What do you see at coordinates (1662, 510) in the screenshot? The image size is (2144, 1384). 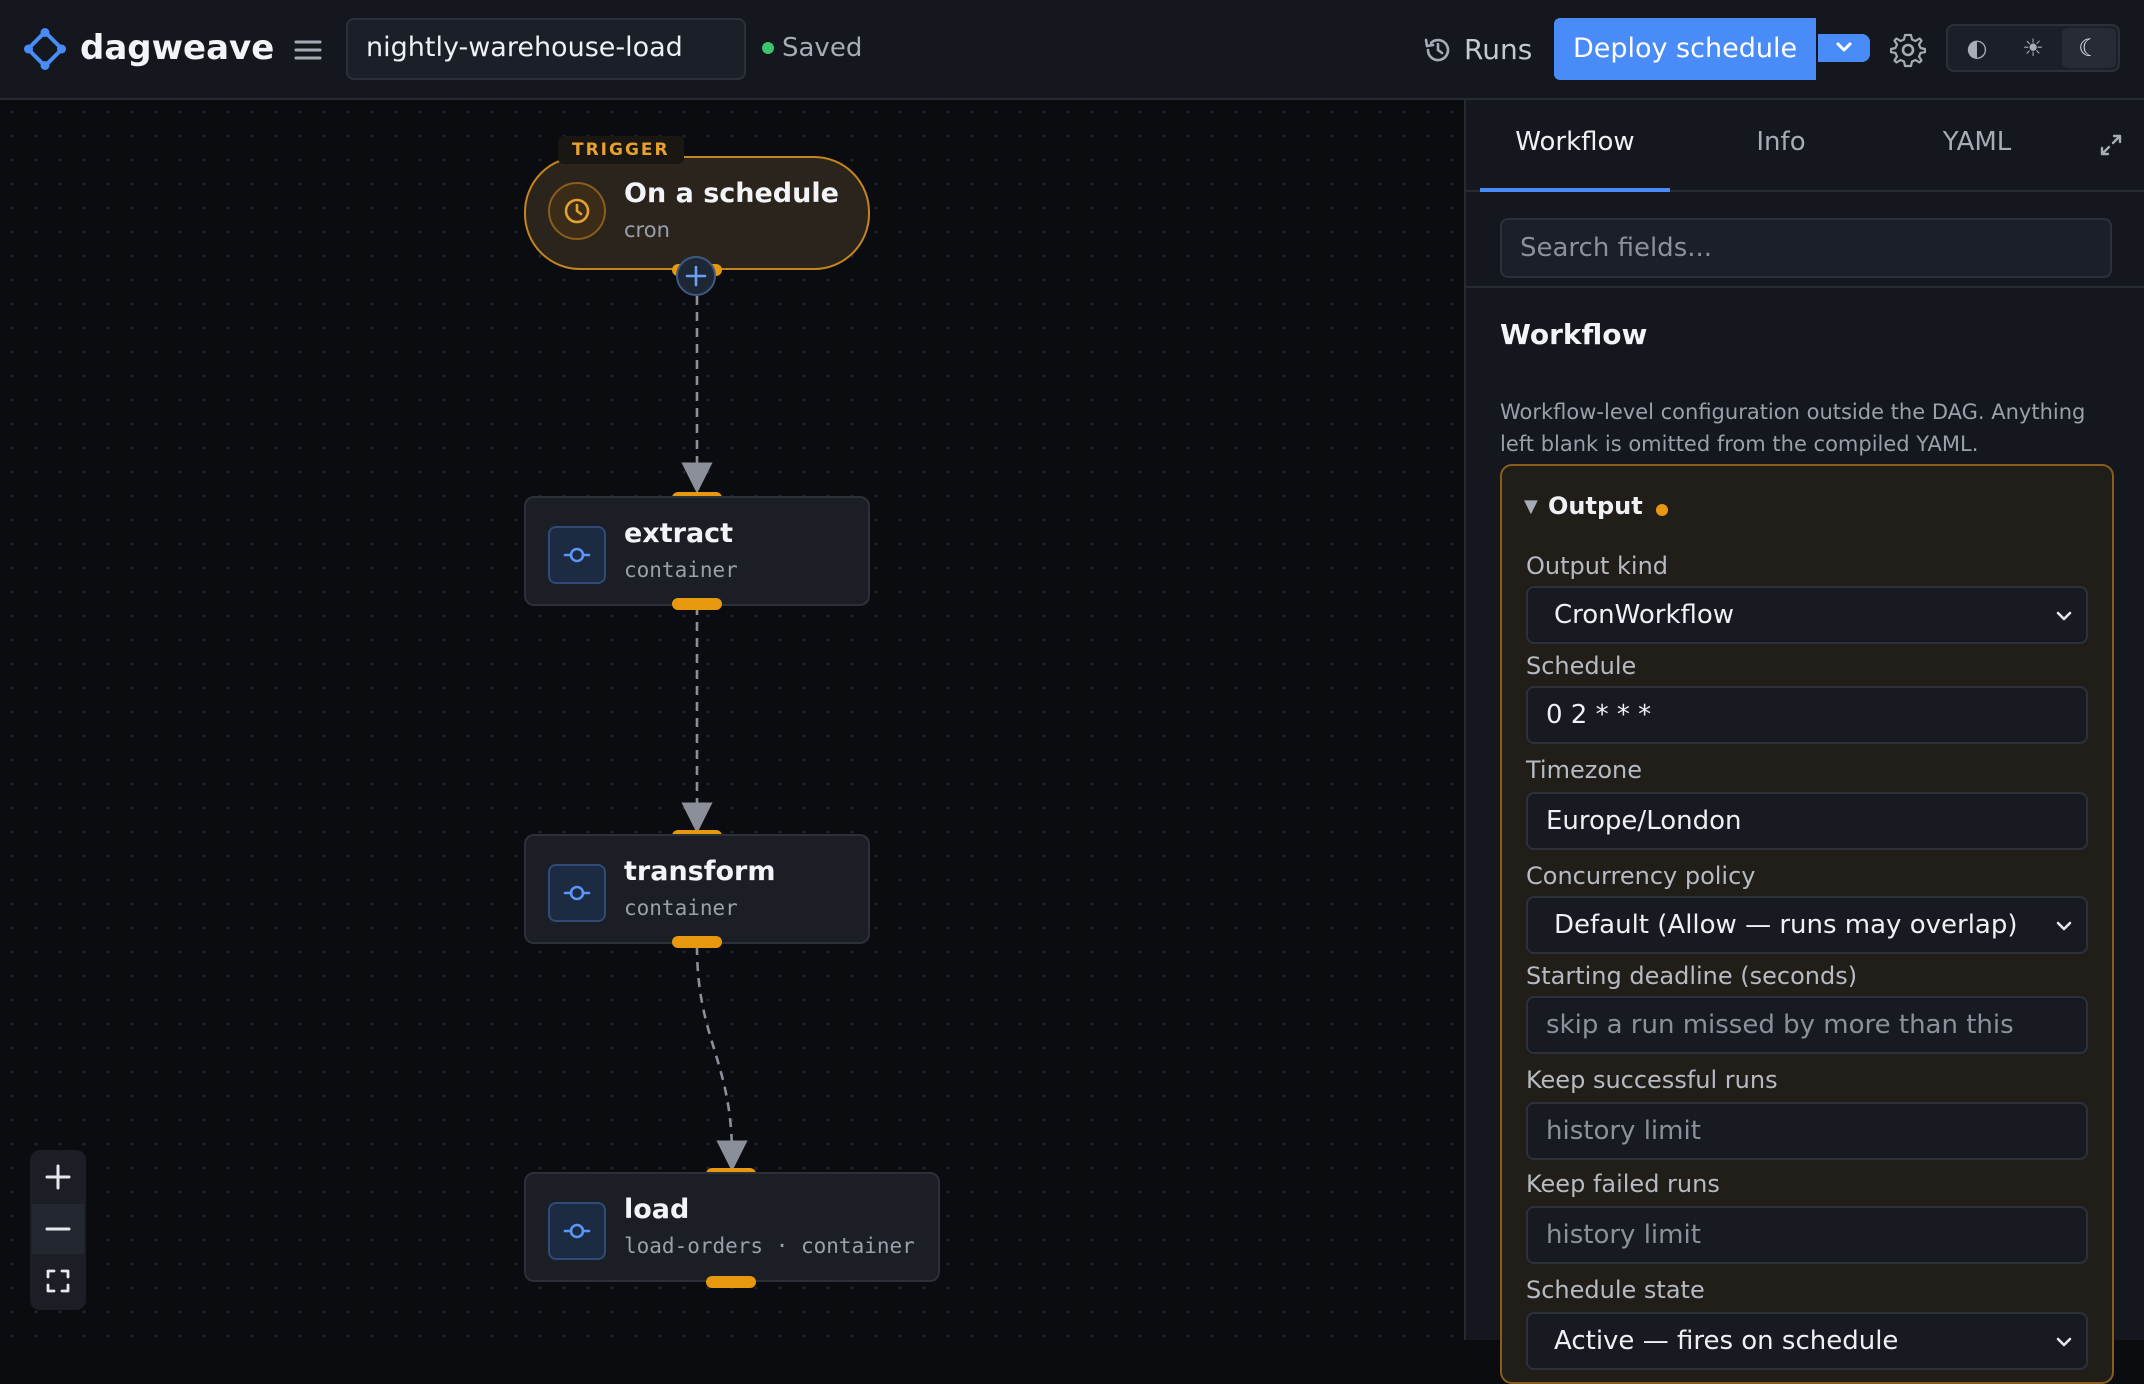 I see `modified-indicator-dot` at bounding box center [1662, 510].